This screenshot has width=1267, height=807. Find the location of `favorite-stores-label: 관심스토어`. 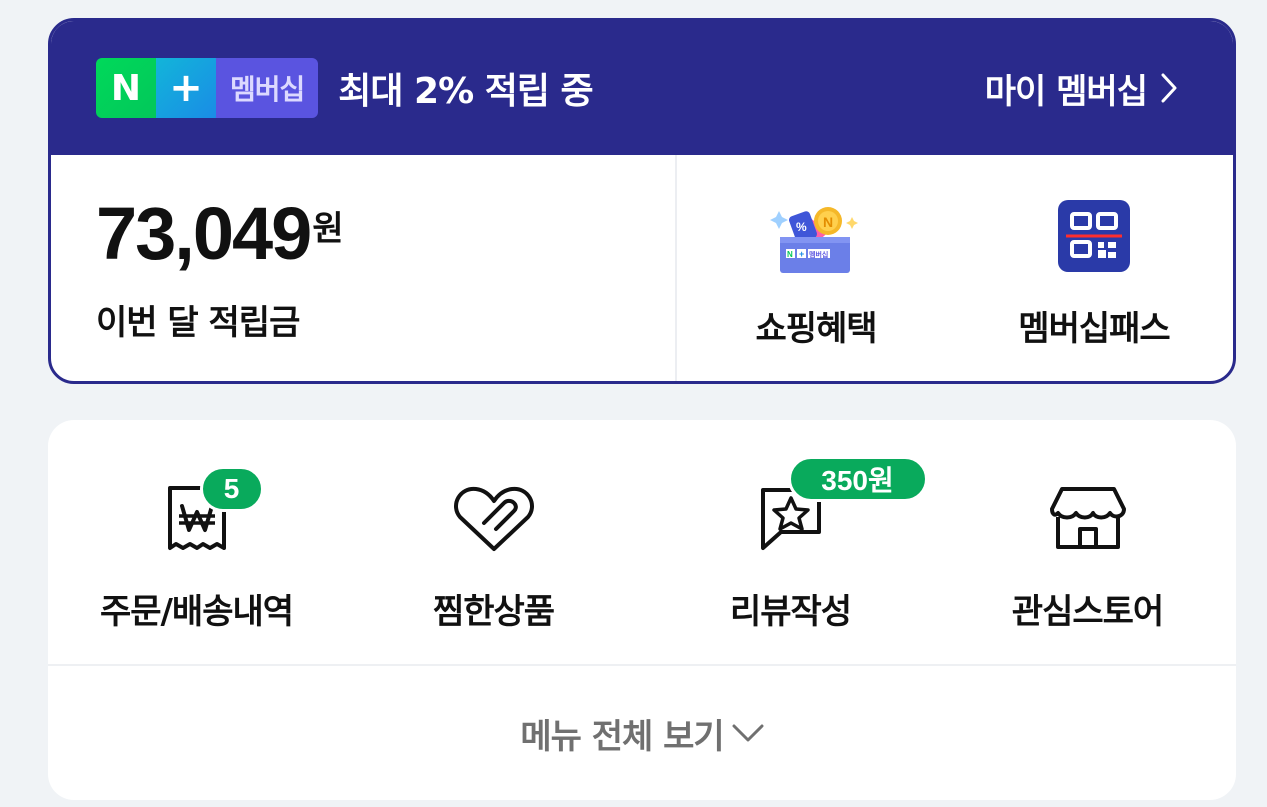

favorite-stores-label: 관심스토어 is located at coordinates (1087, 612).